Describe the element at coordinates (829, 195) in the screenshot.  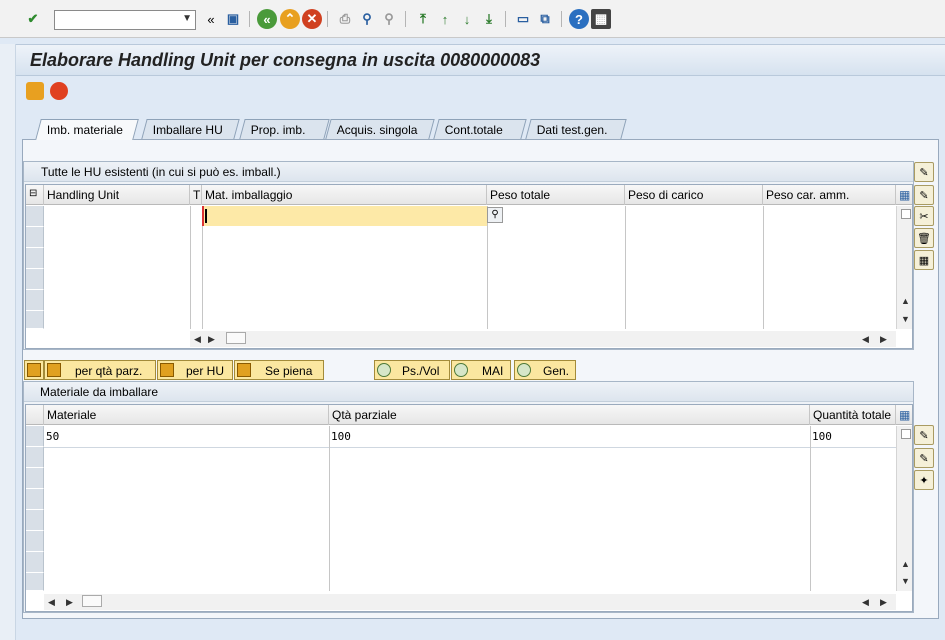
I see `col-peso-car-amm: Peso car. amm.` at that location.